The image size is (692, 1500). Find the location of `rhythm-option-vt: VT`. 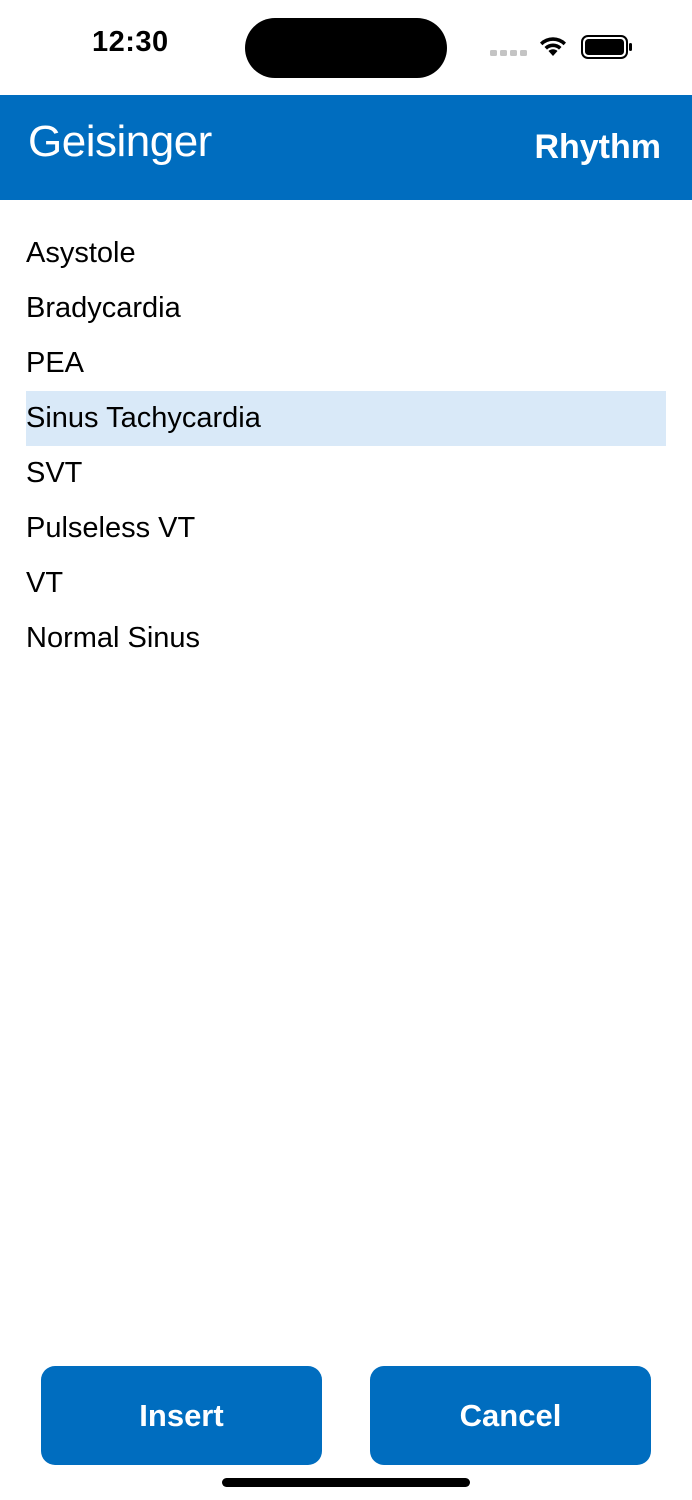

rhythm-option-vt: VT is located at coordinates (346, 583).